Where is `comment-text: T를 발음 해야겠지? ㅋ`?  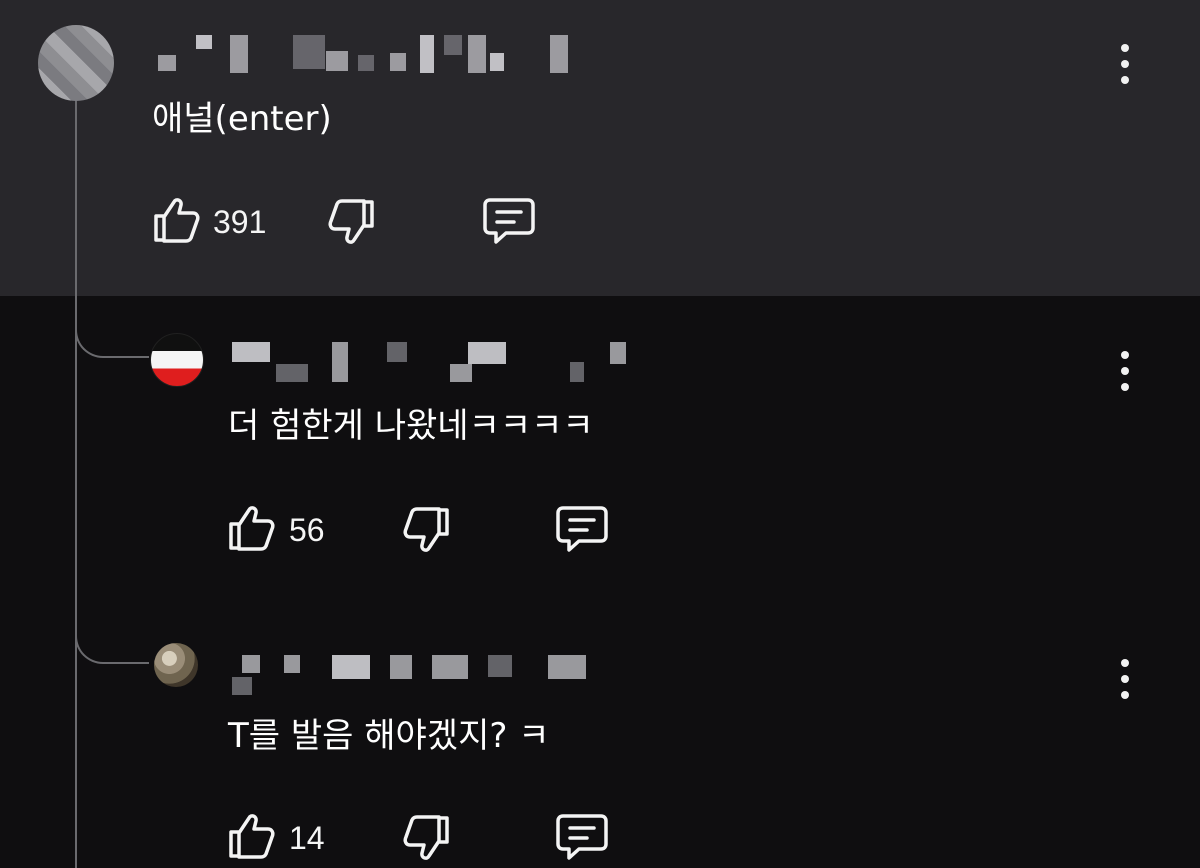
comment-text: T를 발음 해야겠지? ㅋ is located at coordinates (389, 736).